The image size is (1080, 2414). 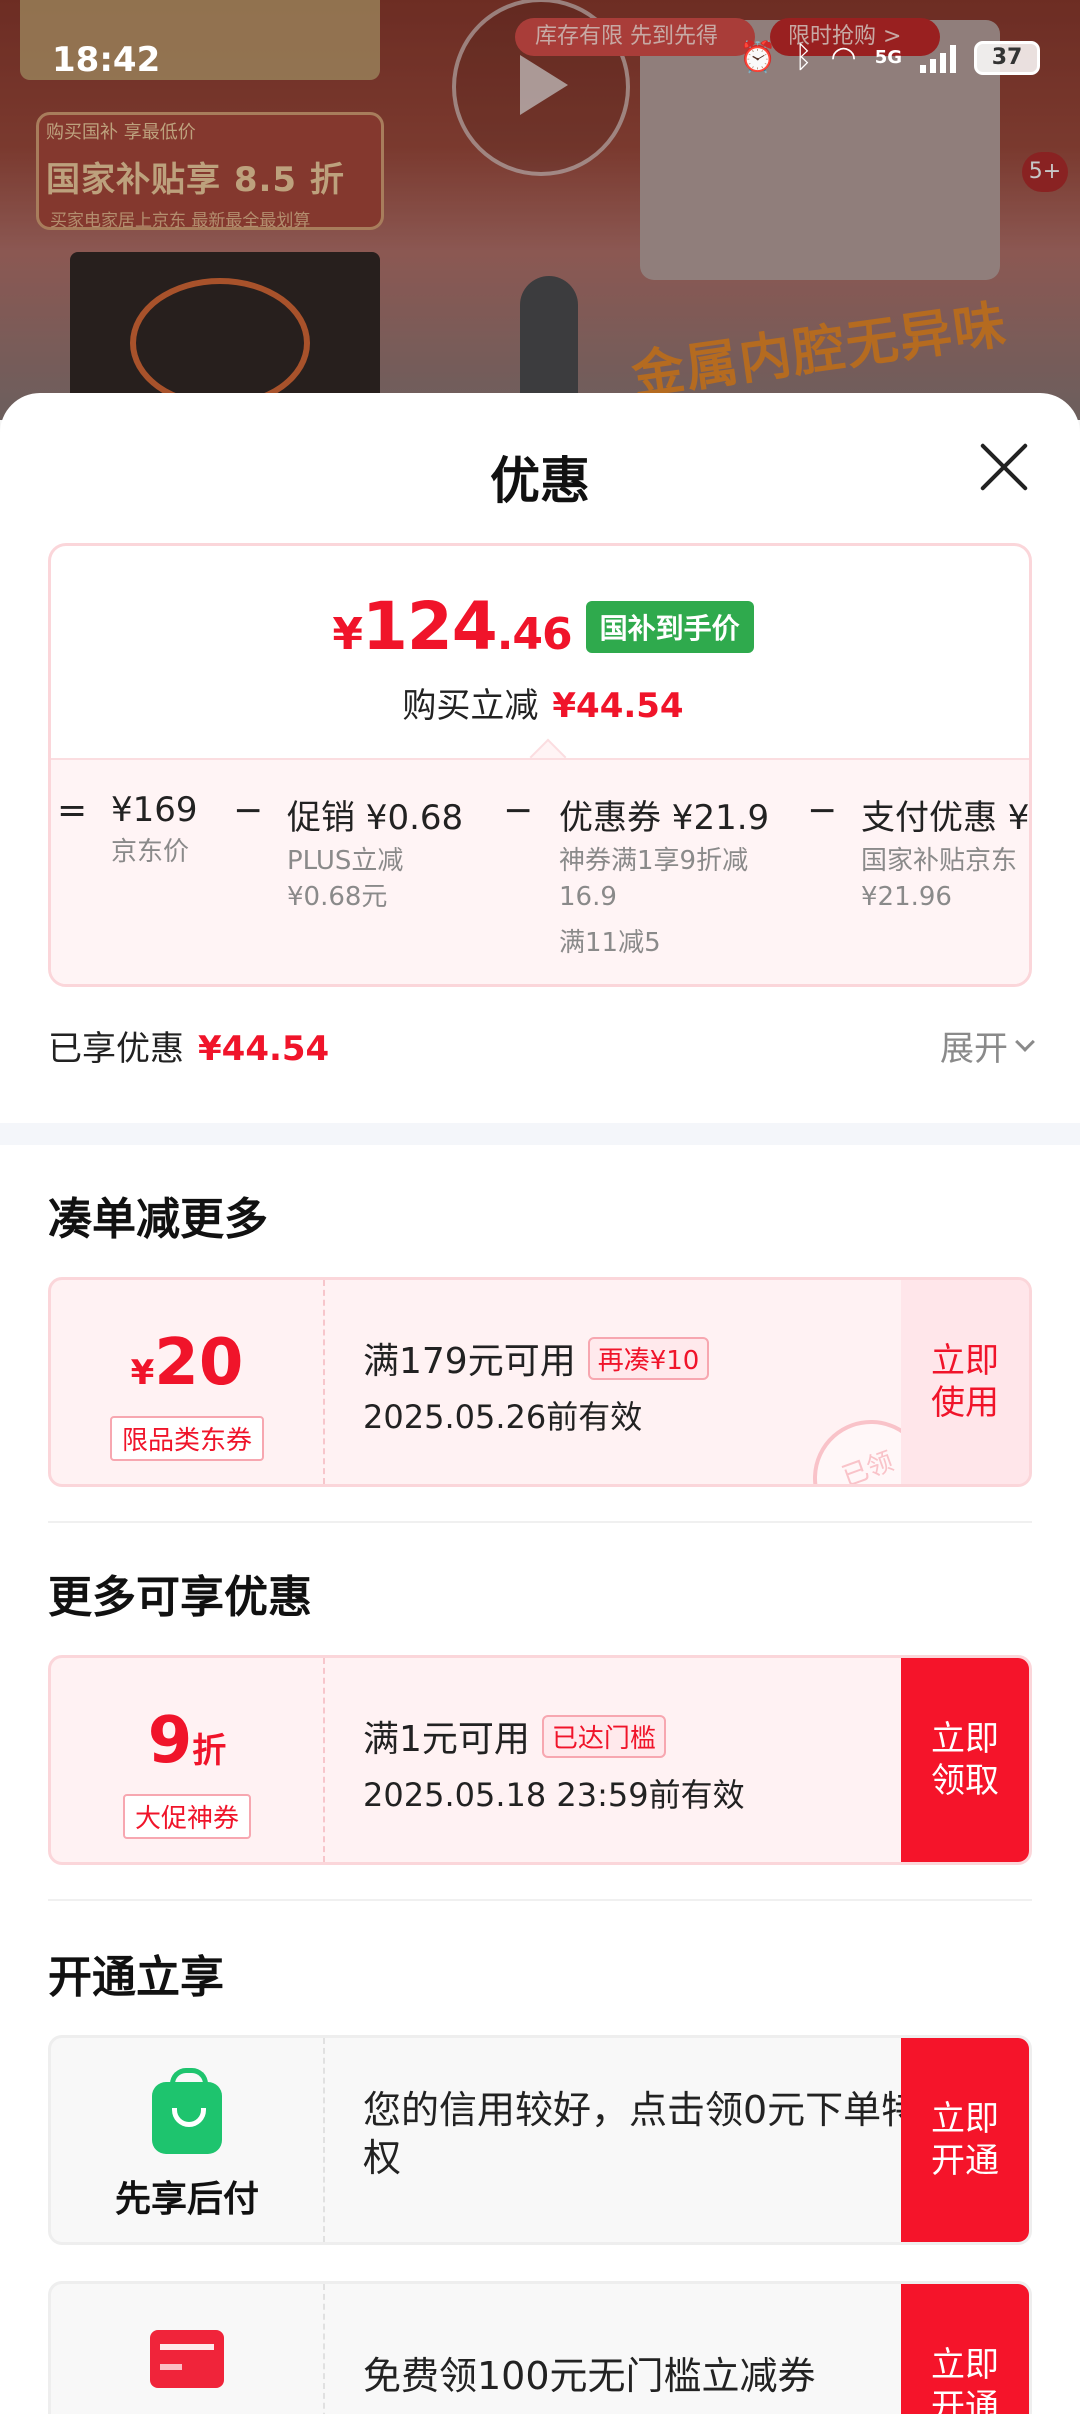 I want to click on service-card-pay-later: 先享后付 您的信用较好，点击领0元下单特权 立即 开通, so click(x=540, y=2140).